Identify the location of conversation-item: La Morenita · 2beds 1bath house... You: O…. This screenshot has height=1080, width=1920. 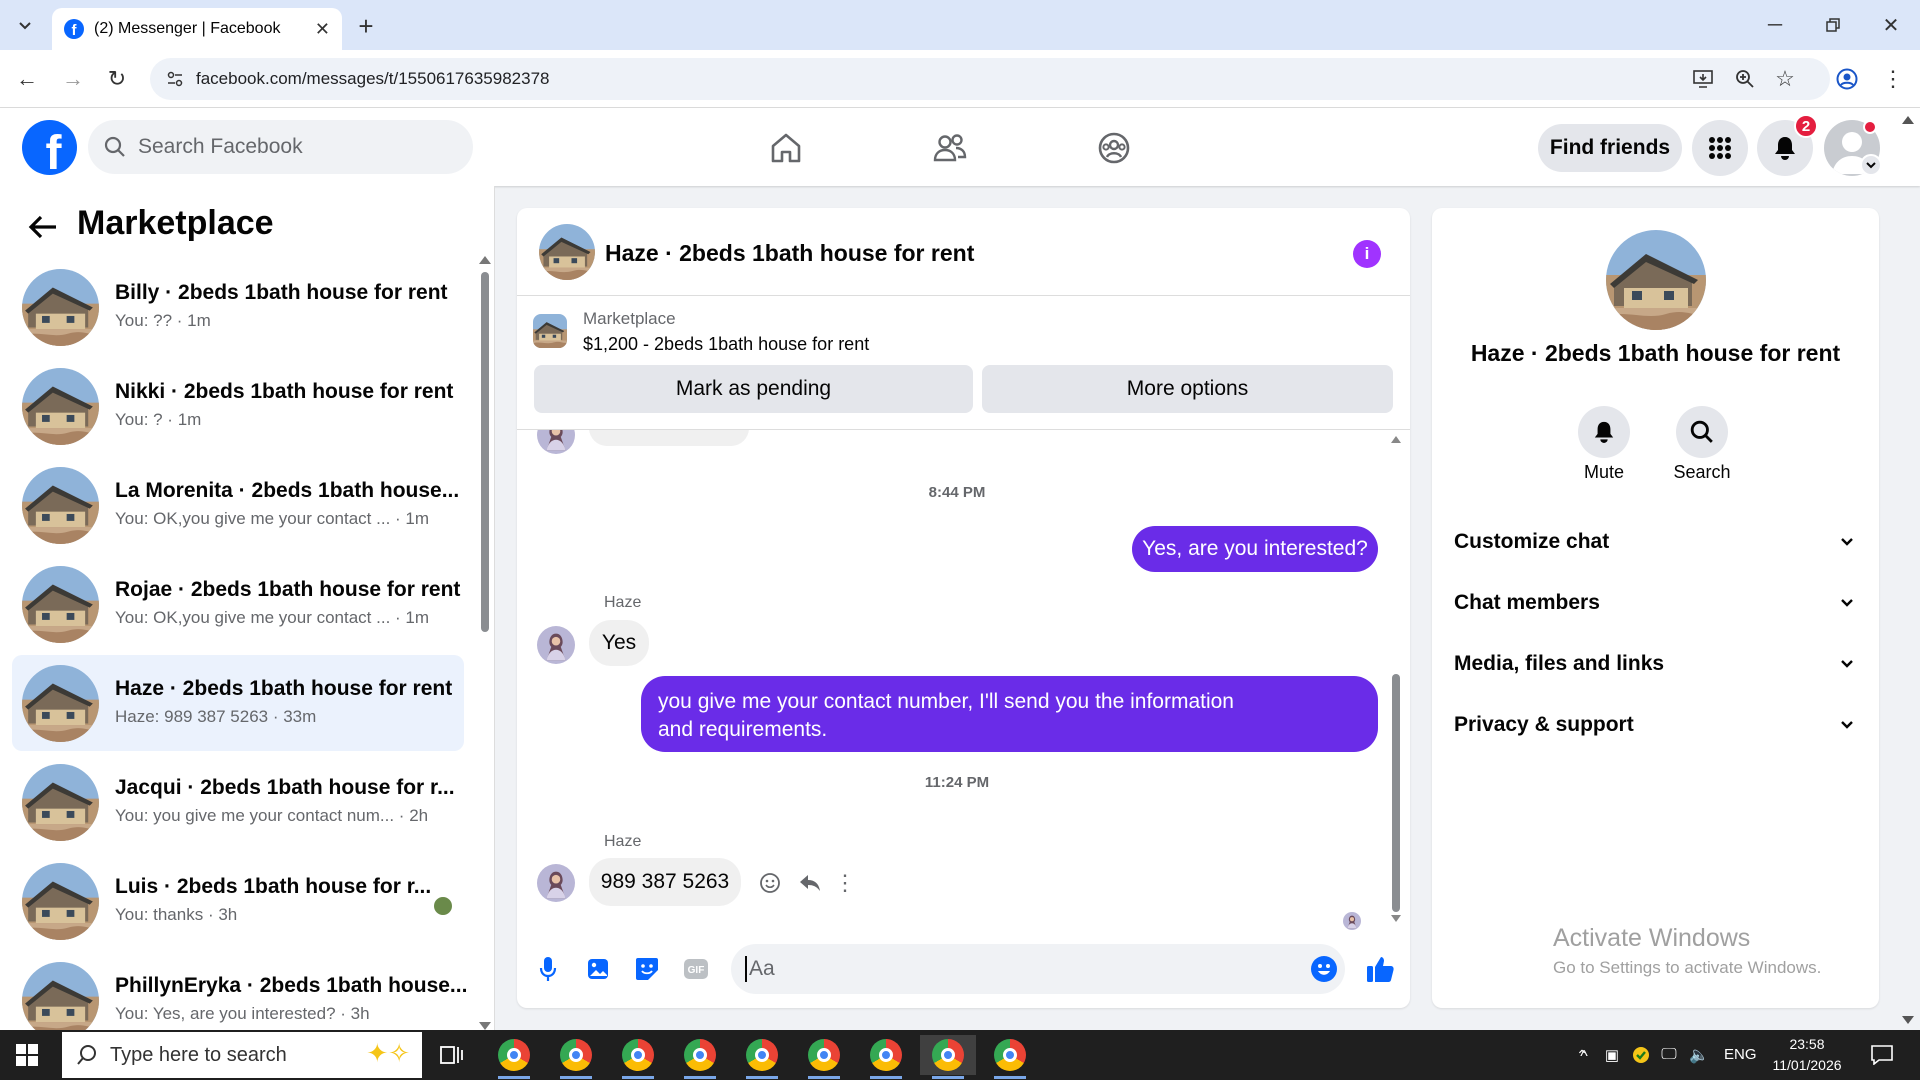
(238, 505).